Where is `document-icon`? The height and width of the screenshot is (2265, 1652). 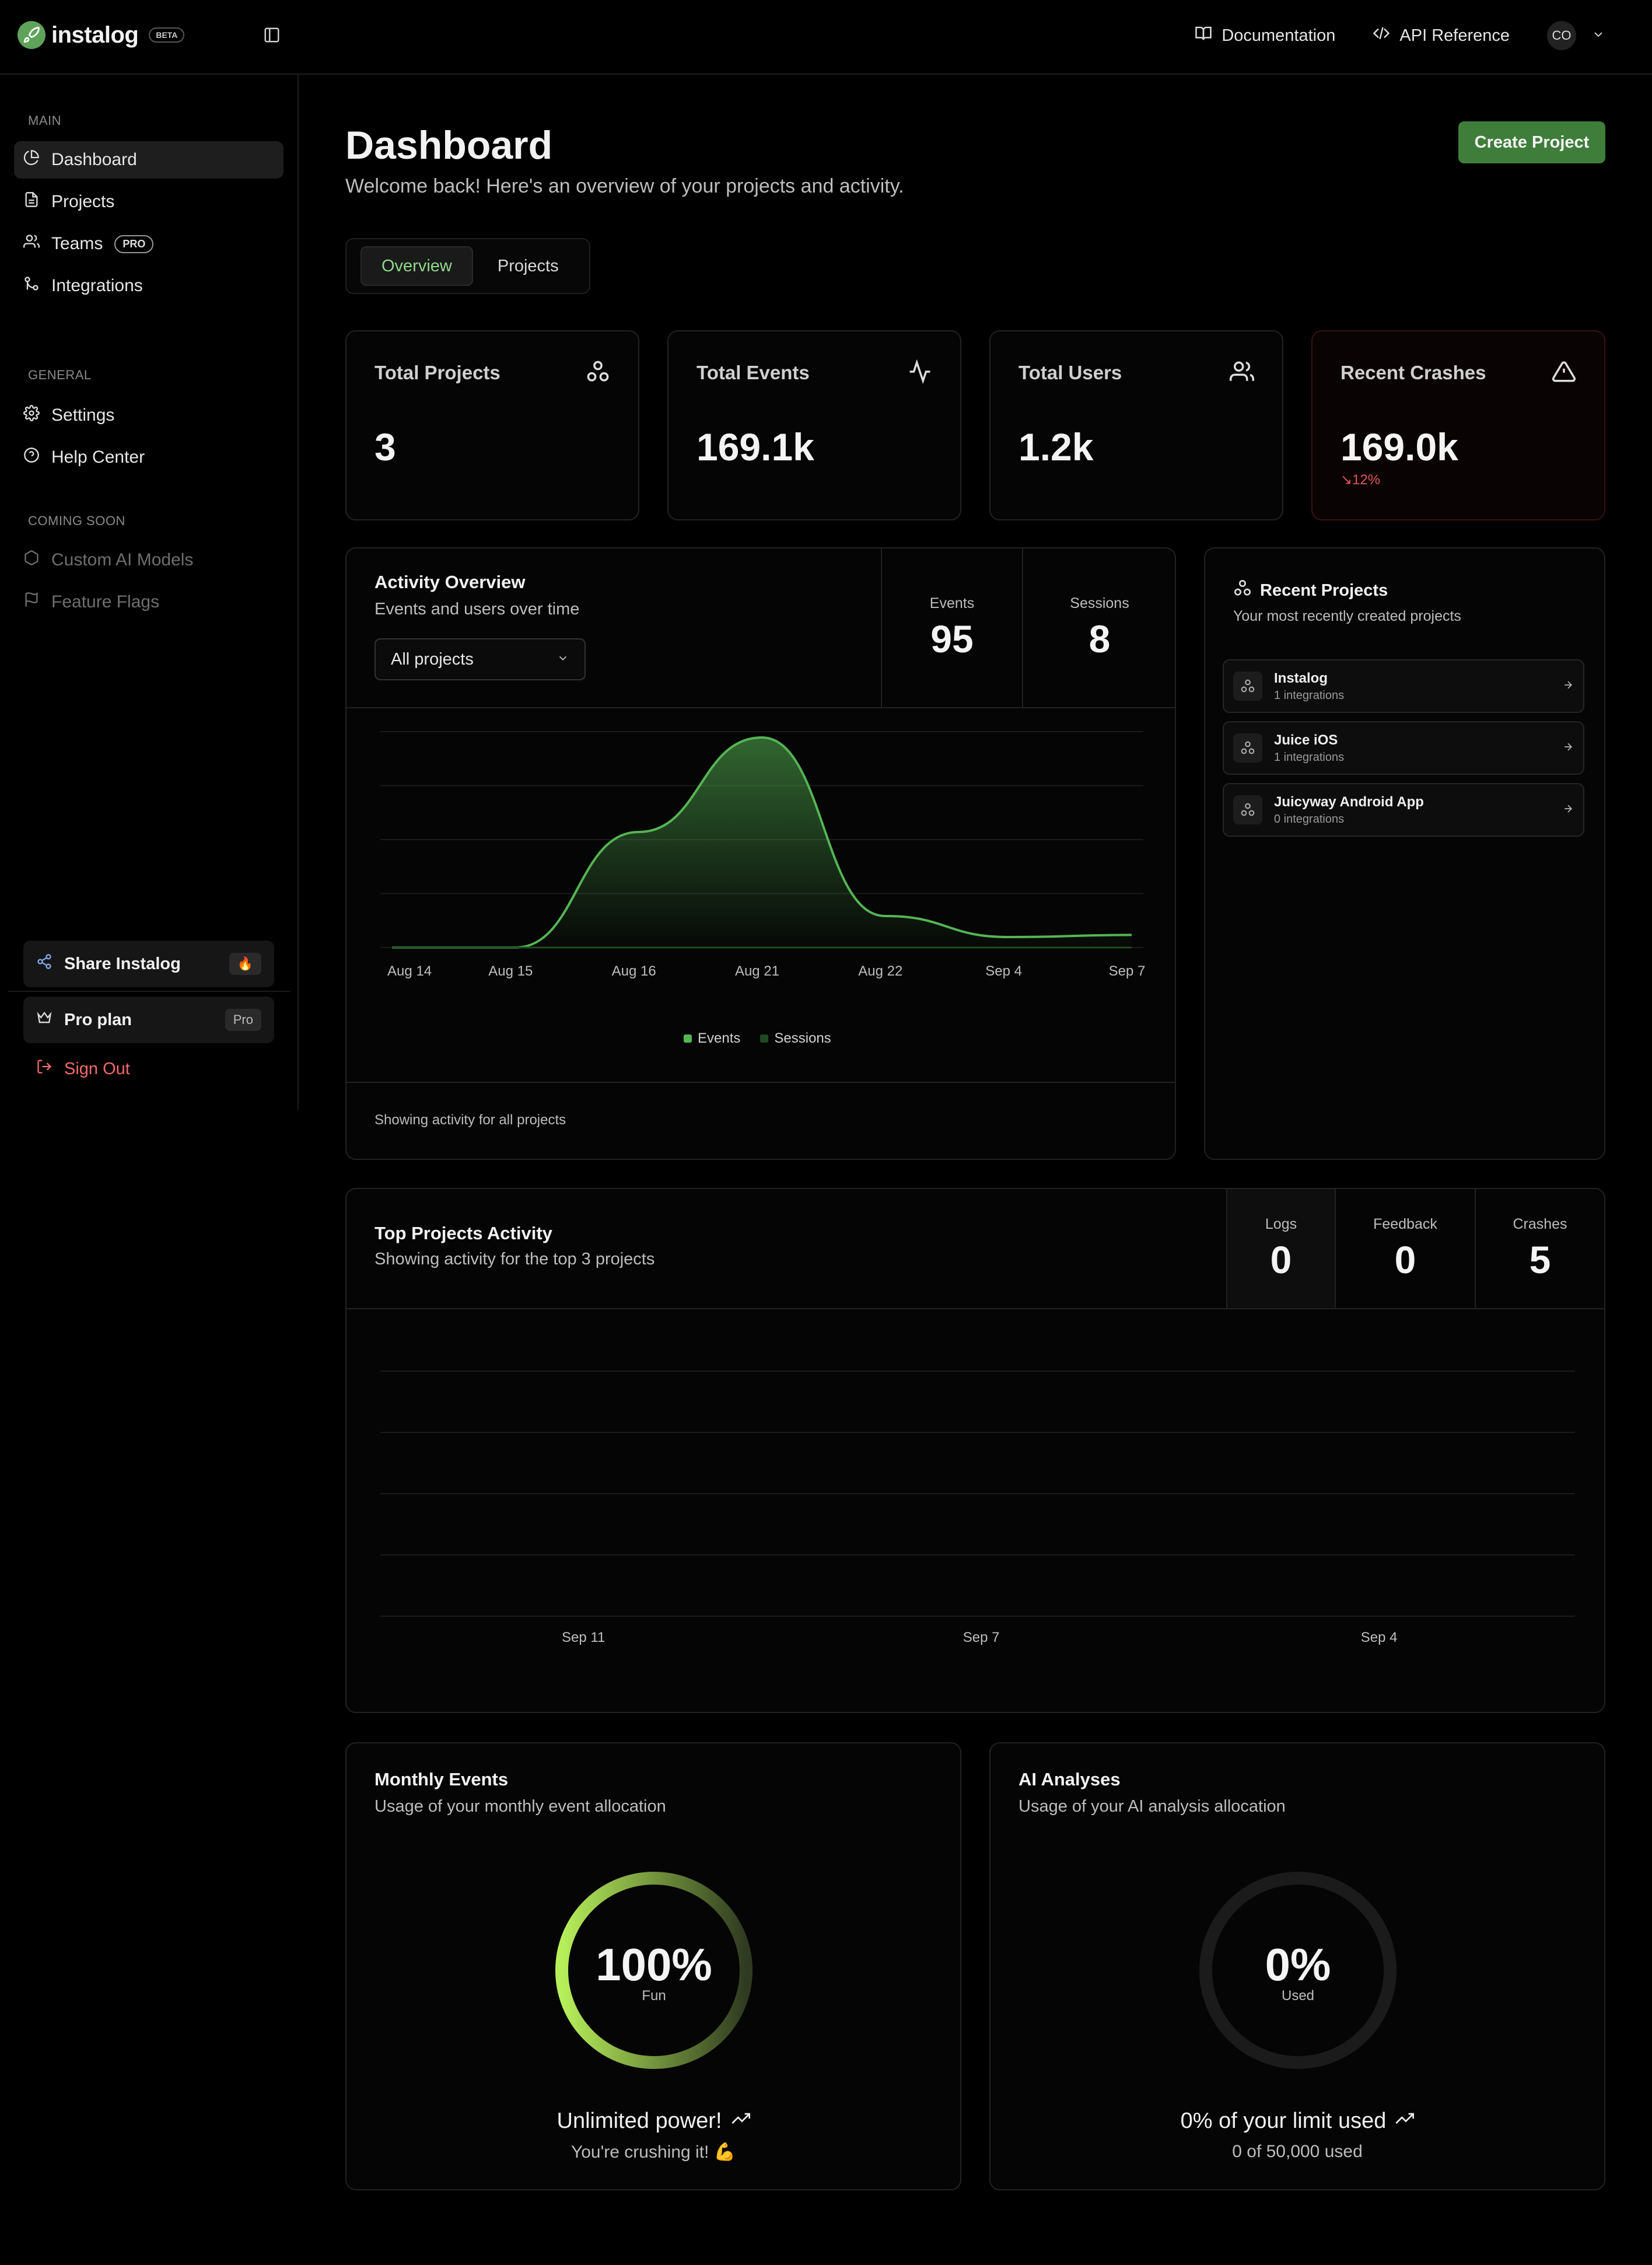
document-icon is located at coordinates (32, 201).